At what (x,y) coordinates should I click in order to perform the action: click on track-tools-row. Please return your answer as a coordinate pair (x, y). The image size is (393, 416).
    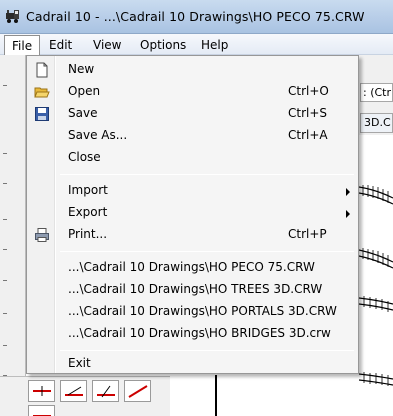
    Looking at the image, I should click on (85, 396).